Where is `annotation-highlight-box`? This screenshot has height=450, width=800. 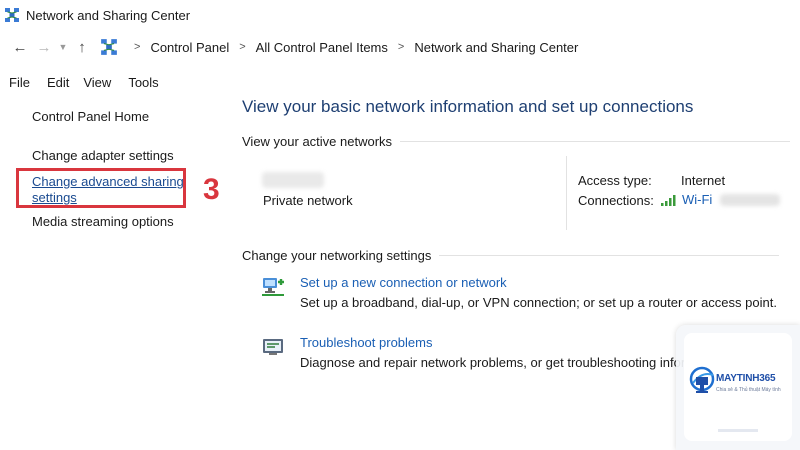
annotation-highlight-box is located at coordinates (101, 188).